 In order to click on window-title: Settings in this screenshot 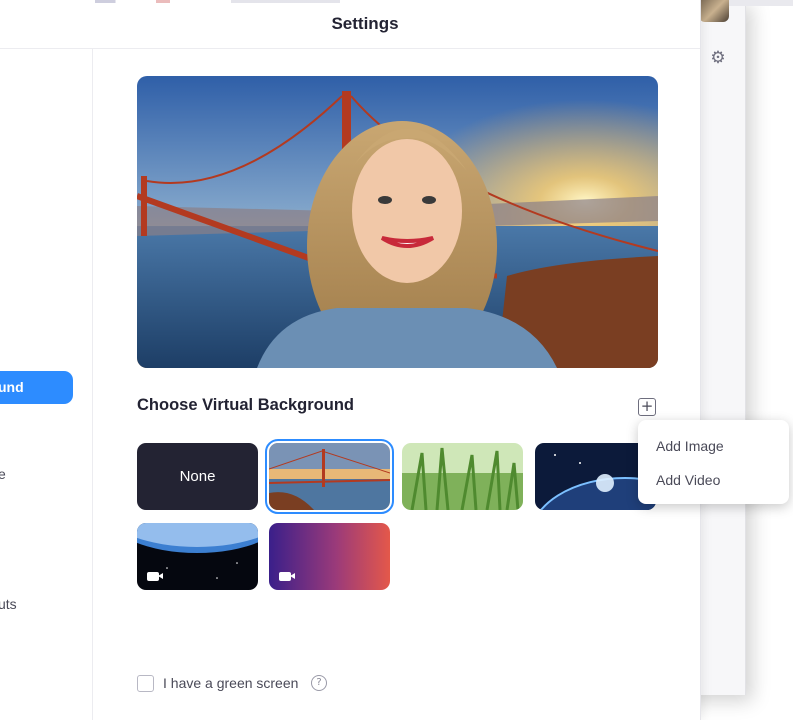, I will do `click(365, 23)`.